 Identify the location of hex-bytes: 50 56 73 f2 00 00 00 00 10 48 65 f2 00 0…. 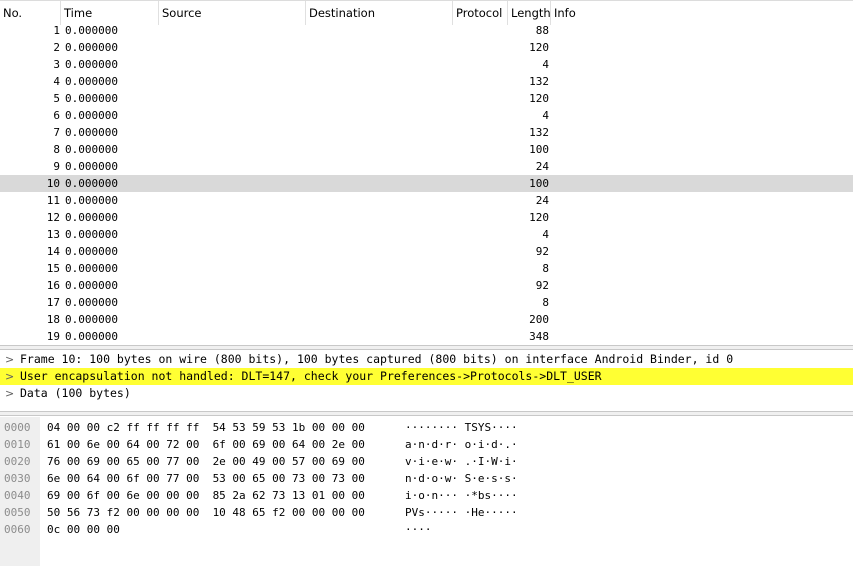
(206, 512).